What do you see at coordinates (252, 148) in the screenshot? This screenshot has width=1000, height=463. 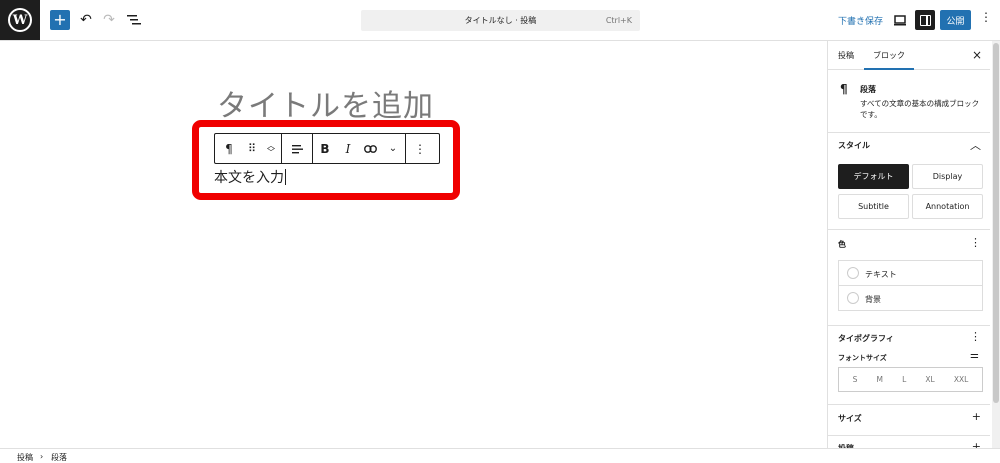 I see `drag-handle-icon: ⠿` at bounding box center [252, 148].